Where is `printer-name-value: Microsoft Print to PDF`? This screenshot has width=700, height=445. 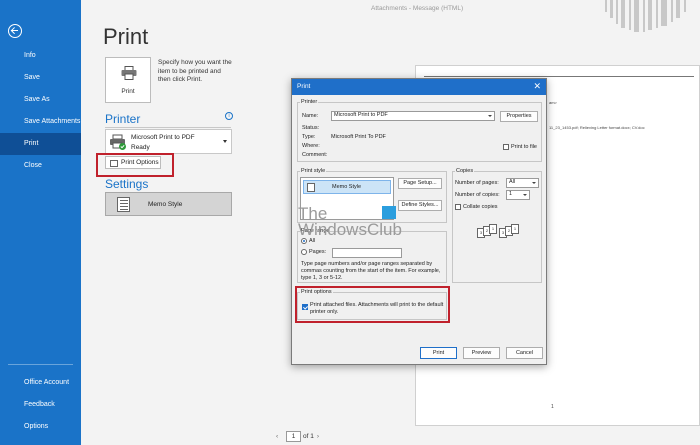
printer-name-value: Microsoft Print to PDF is located at coordinates (361, 115).